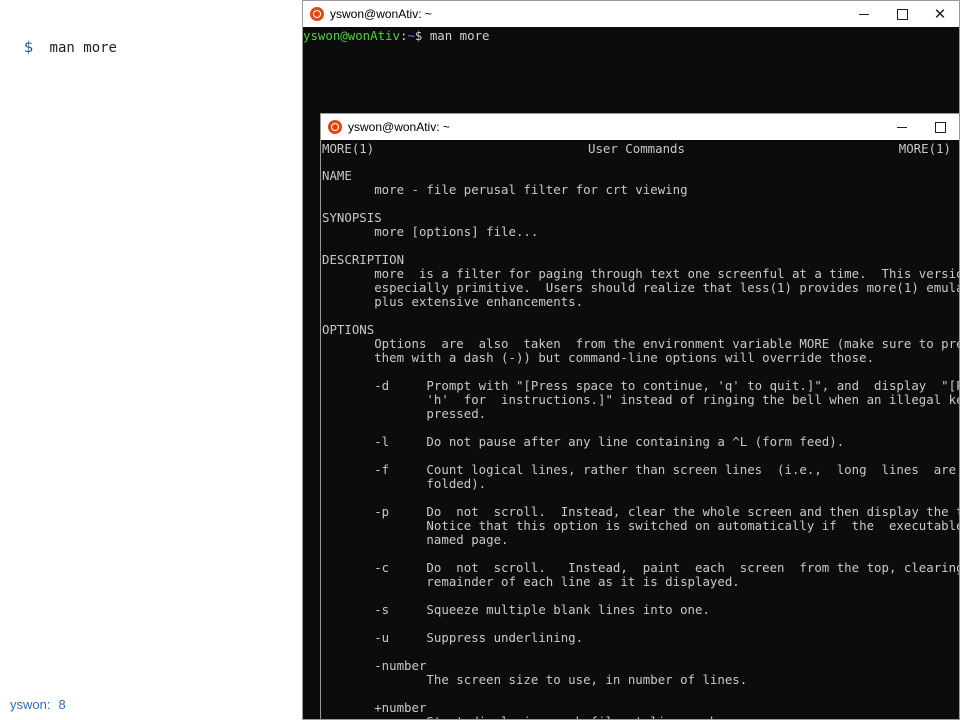 This screenshot has height=720, width=960. I want to click on man-line: NAME, so click(337, 175).